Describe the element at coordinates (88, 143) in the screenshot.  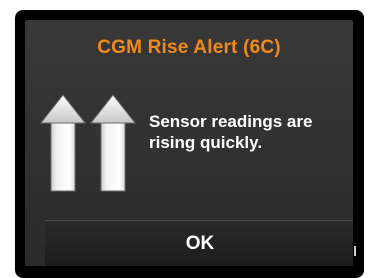
I see `double-up-arrow-icon` at that location.